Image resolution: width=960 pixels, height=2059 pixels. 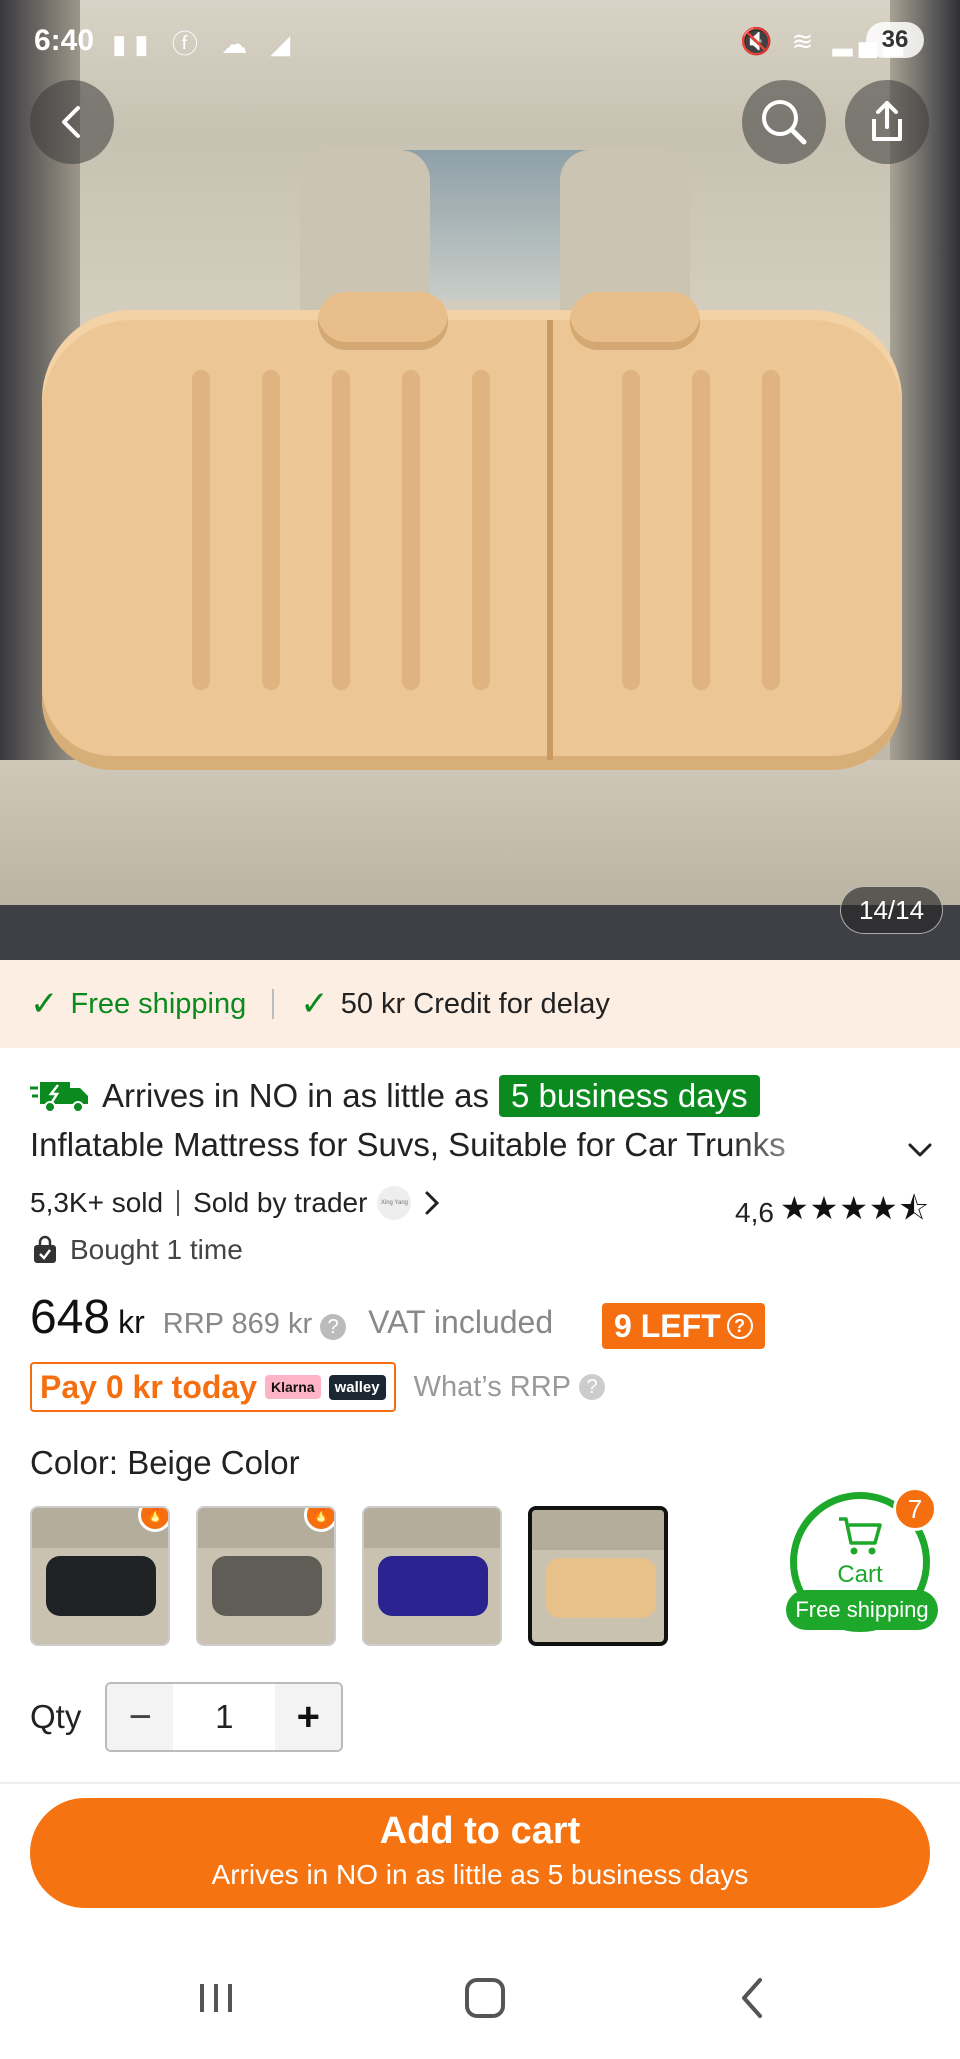 I want to click on whats-rrp-link: What’s RRP ?, so click(x=509, y=1387).